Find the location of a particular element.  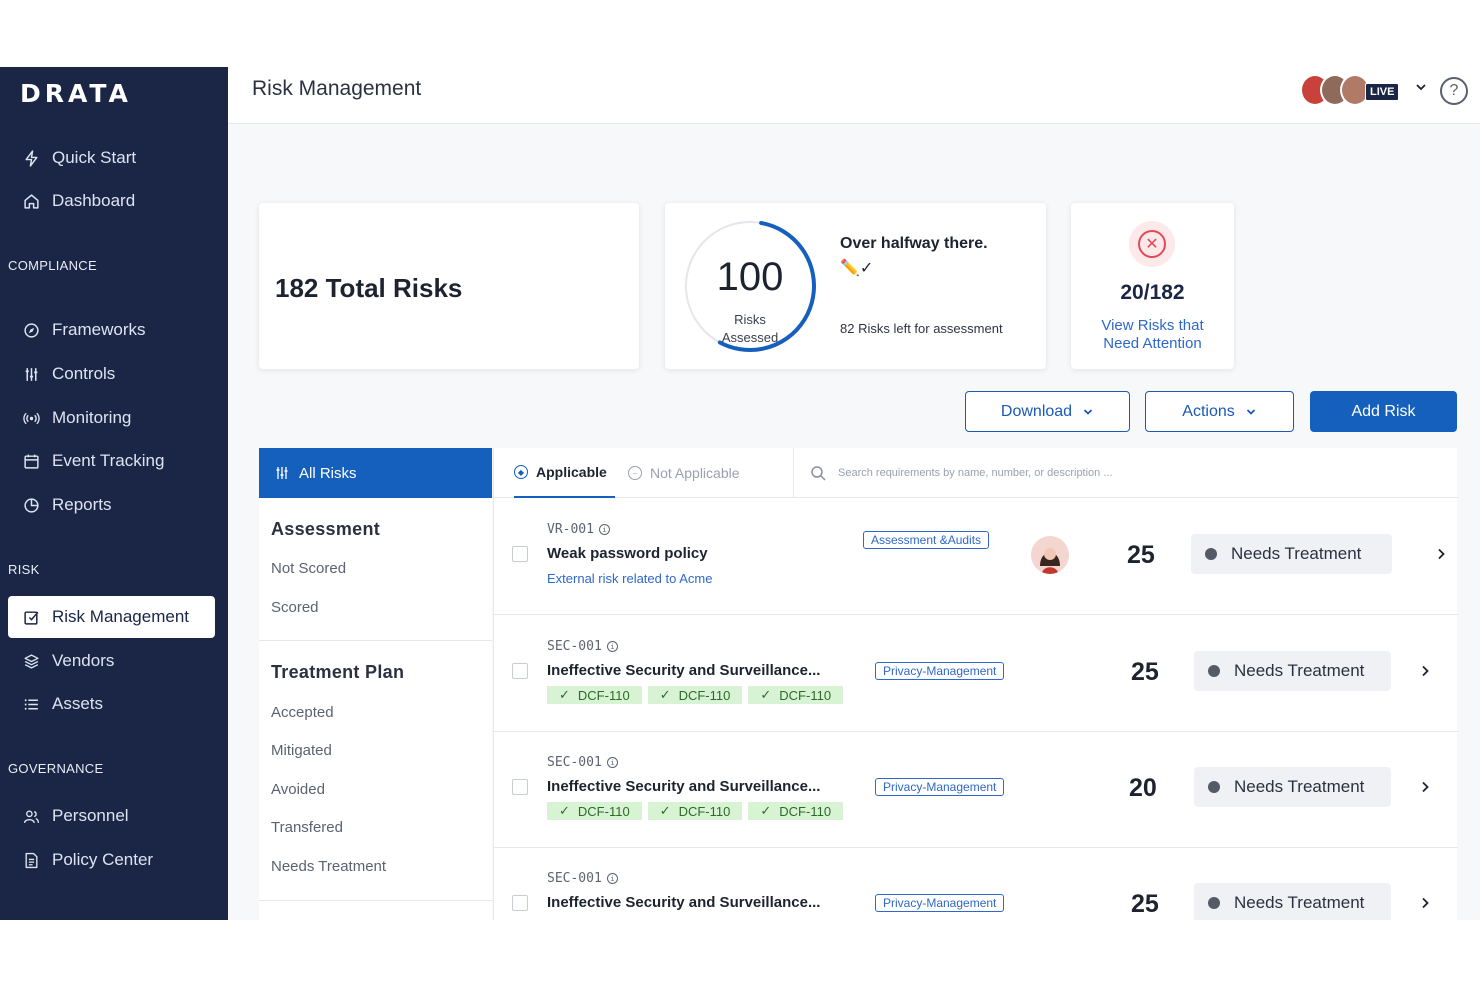

risk-code: SEC-001 i is located at coordinates (582, 762).